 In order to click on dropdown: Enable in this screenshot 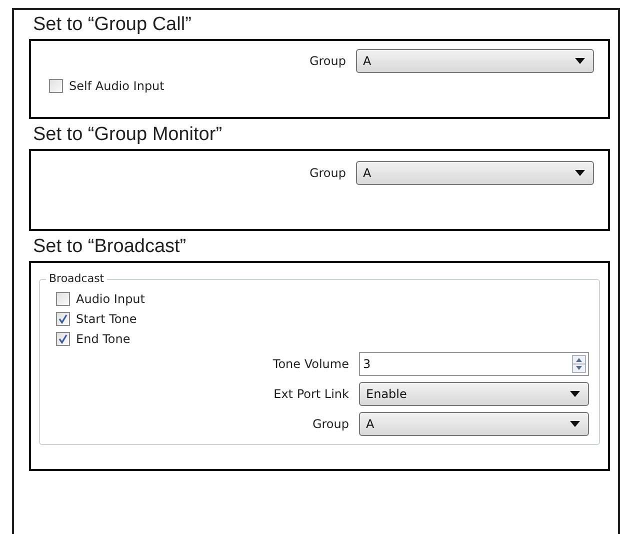, I will do `click(474, 394)`.